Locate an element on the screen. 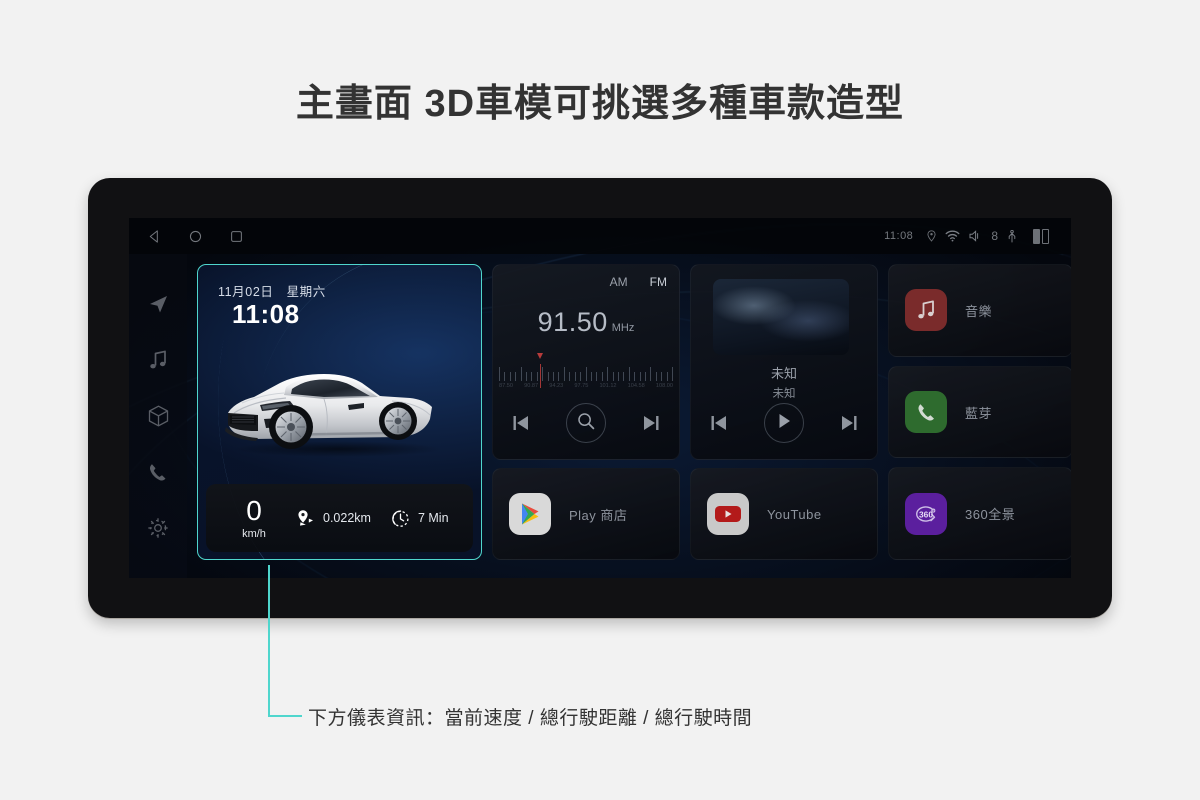 The height and width of the screenshot is (800, 1200). radio-scan-button is located at coordinates (585, 423).